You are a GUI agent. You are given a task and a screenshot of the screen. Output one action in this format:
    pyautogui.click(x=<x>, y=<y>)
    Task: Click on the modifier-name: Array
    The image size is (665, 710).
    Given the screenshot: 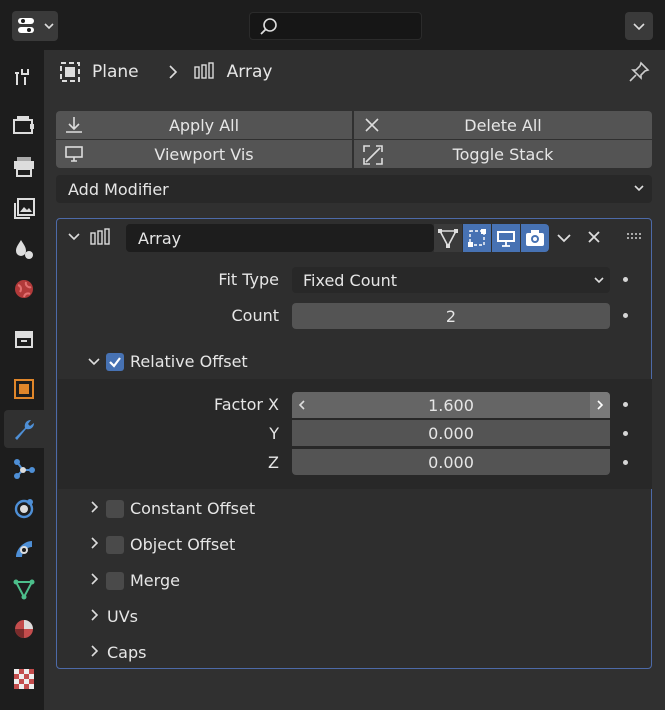 What is the action you would take?
    pyautogui.click(x=160, y=238)
    